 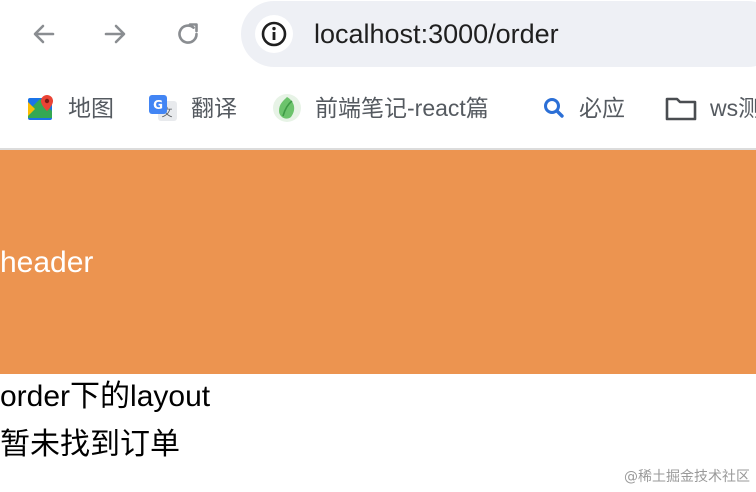 I want to click on browser-toolbar: localhost:3000/order, so click(x=378, y=35).